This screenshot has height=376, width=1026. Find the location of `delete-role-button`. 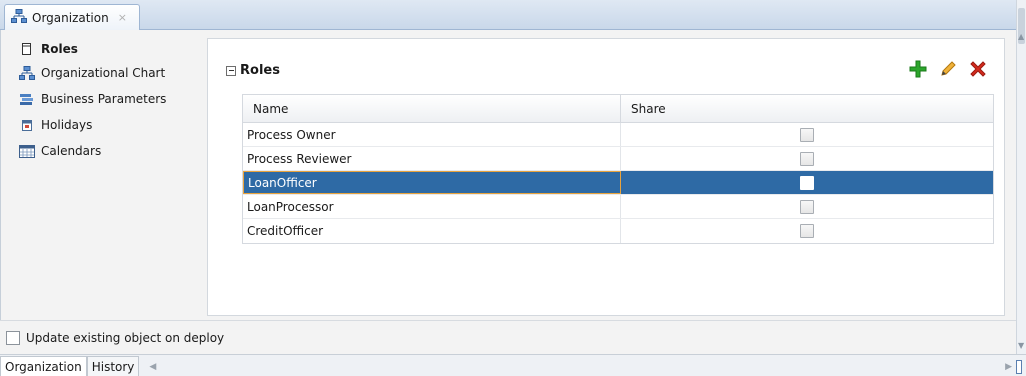

delete-role-button is located at coordinates (978, 69).